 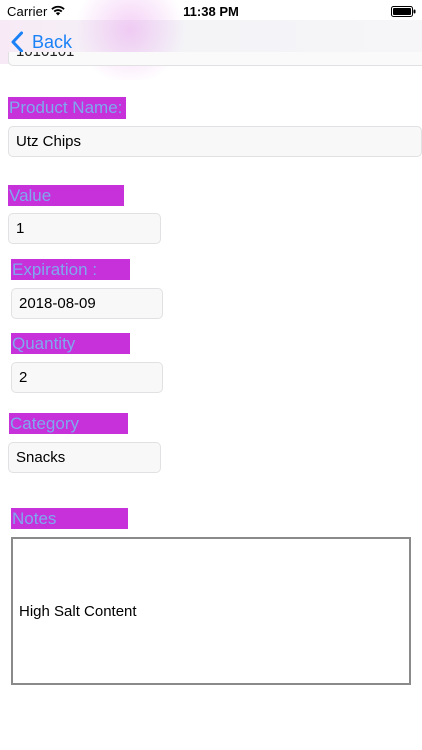 I want to click on quantity-field: 2, so click(x=87, y=377).